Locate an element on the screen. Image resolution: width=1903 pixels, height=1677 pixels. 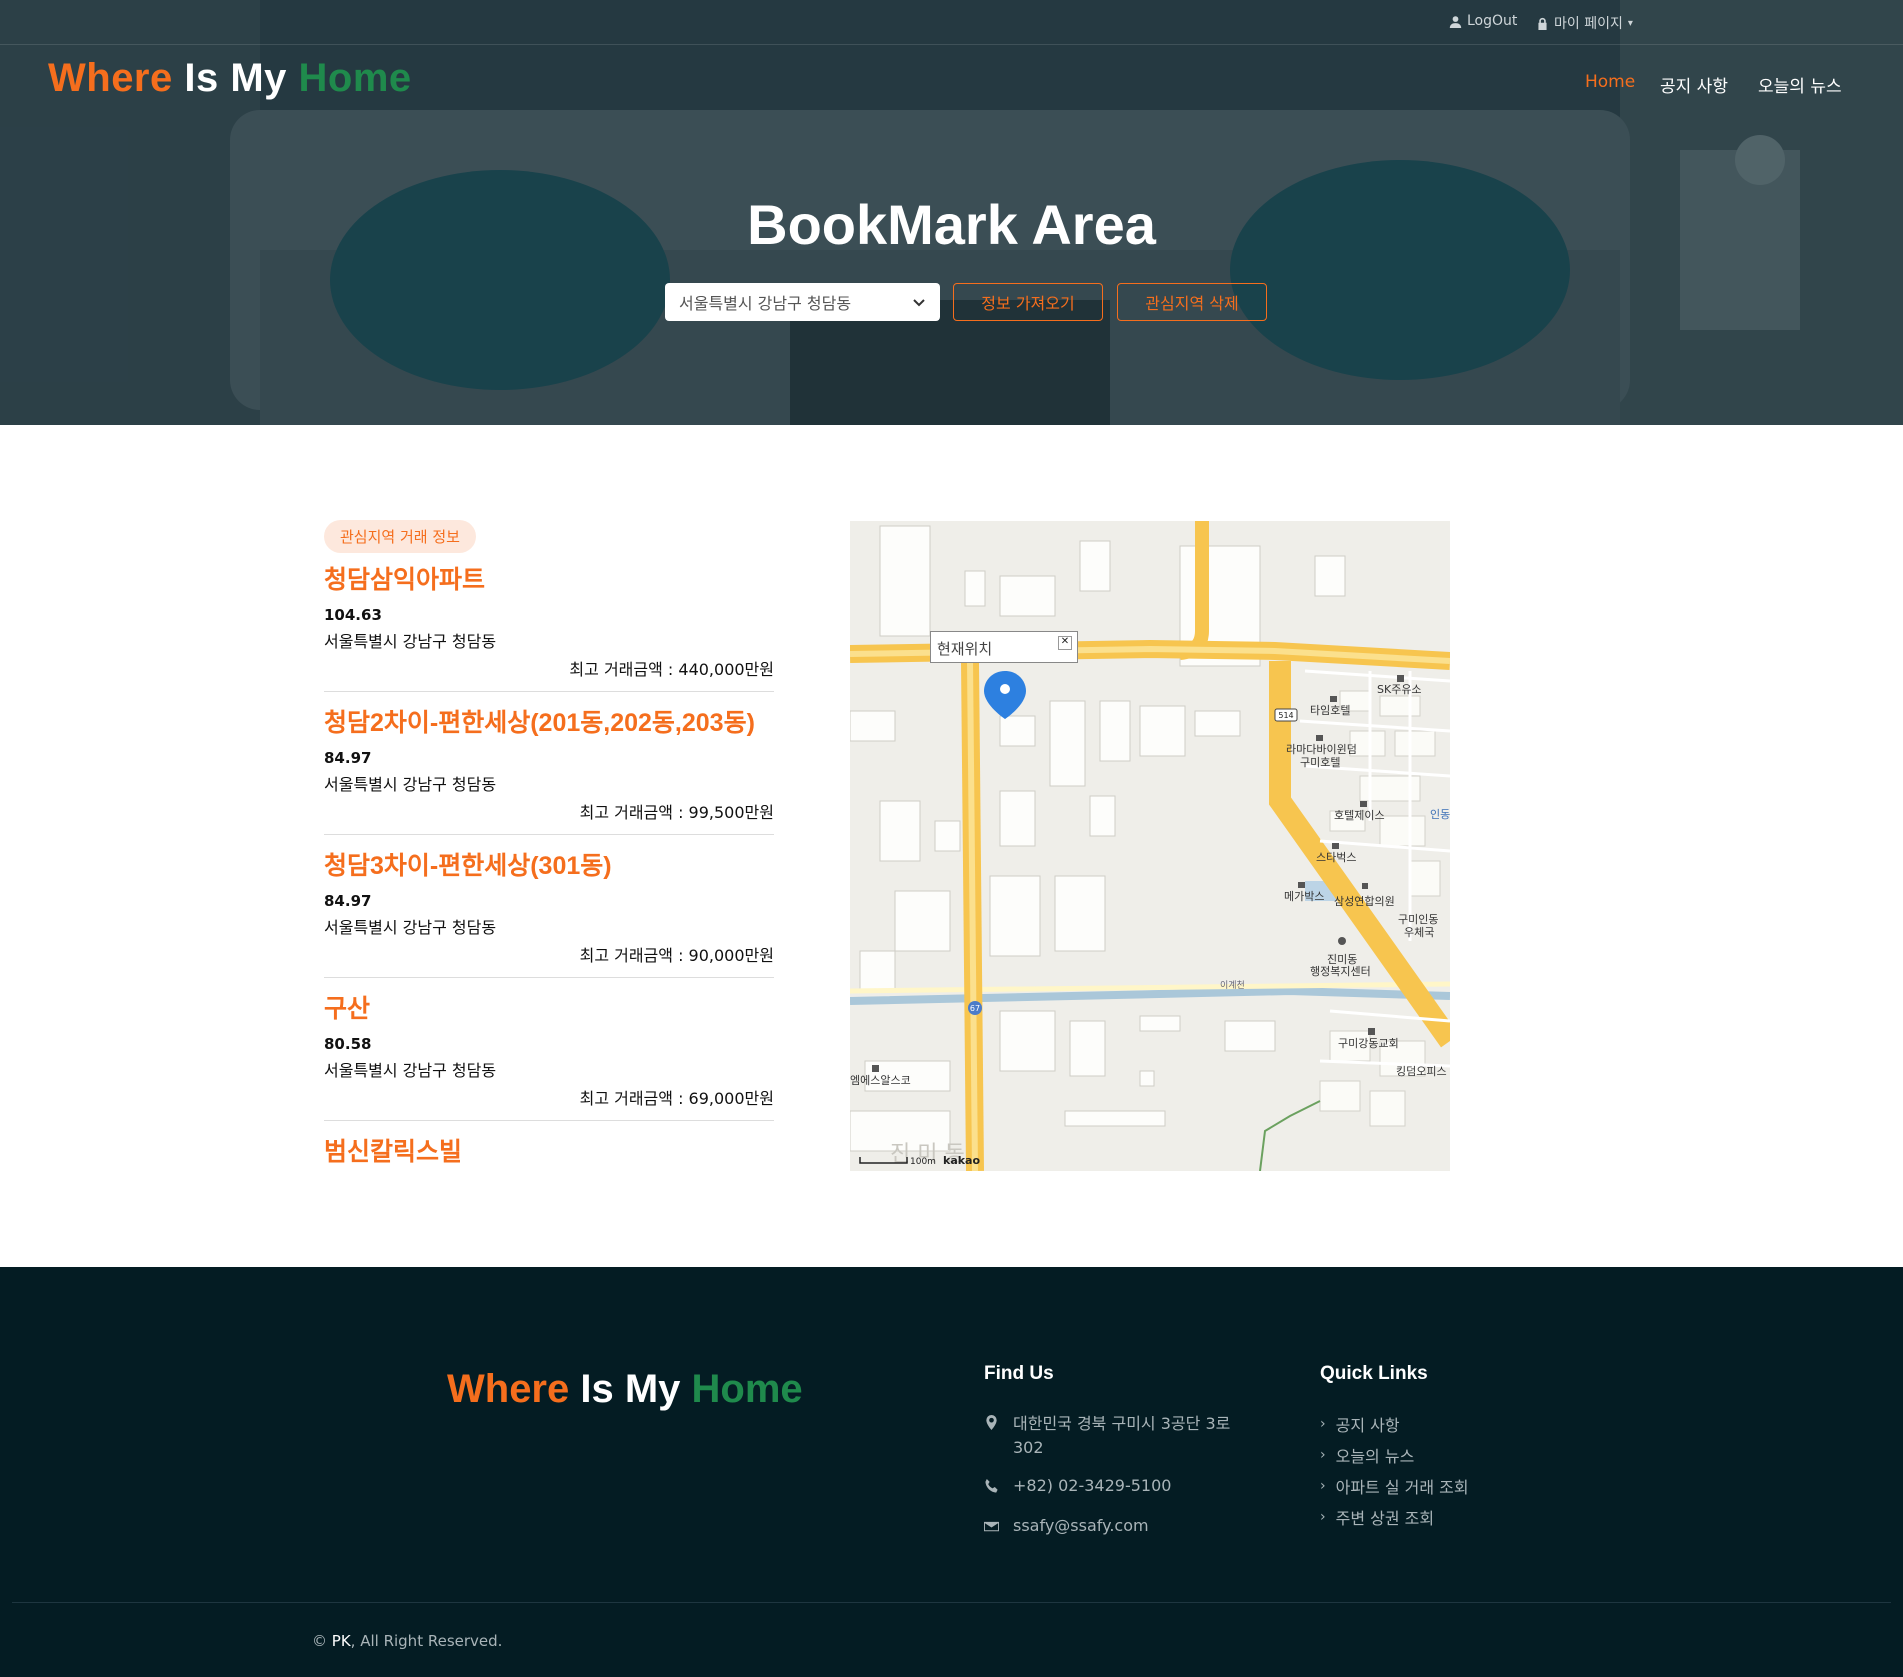
map-label-road-514: 514 is located at coordinates (1285, 715).